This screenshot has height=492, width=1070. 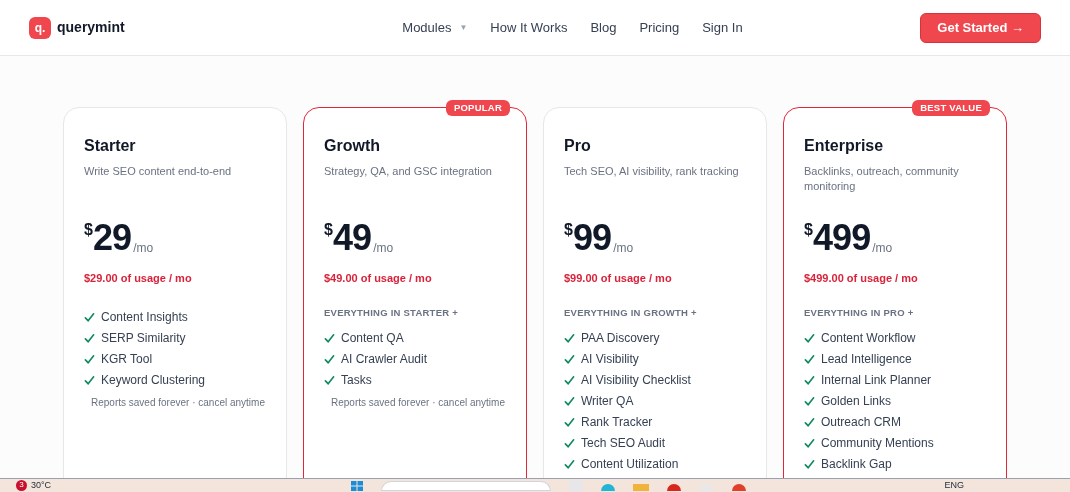 What do you see at coordinates (435, 27) in the screenshot?
I see `nav-dropdown: Modules ▼` at bounding box center [435, 27].